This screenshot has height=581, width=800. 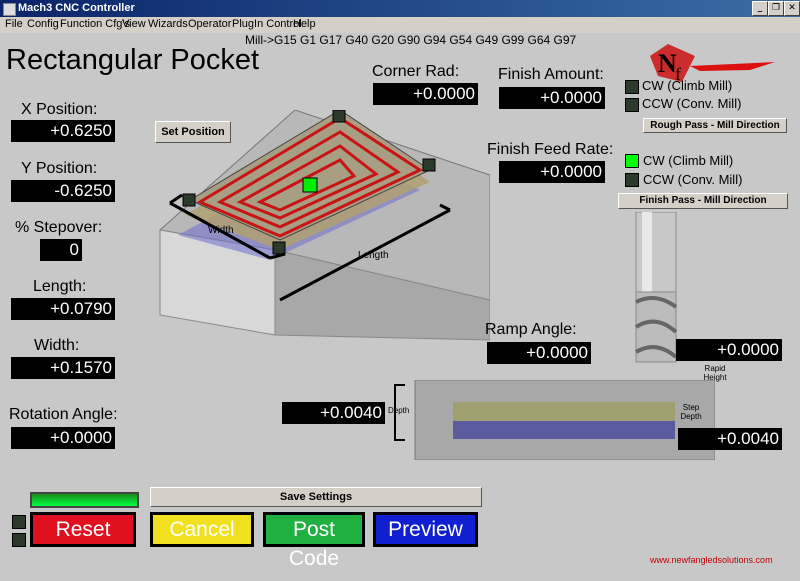 What do you see at coordinates (333, 413) in the screenshot?
I see `depth-field: +0.0040` at bounding box center [333, 413].